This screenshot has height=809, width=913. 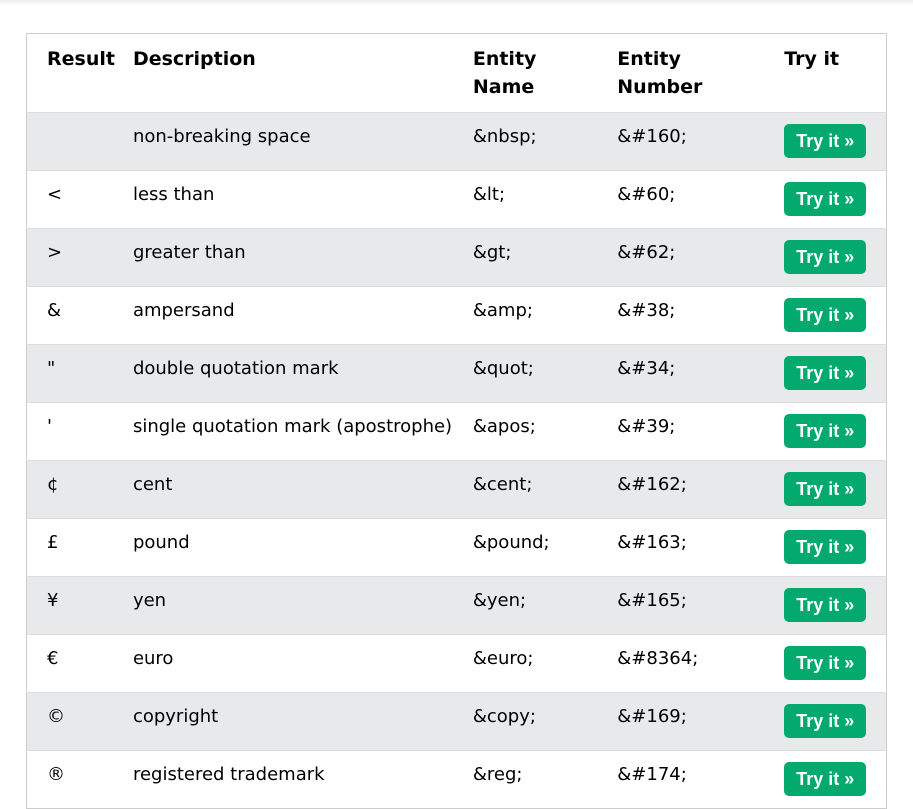 I want to click on table-row: © copyright &copy; &#169; Try it », so click(x=456, y=721).